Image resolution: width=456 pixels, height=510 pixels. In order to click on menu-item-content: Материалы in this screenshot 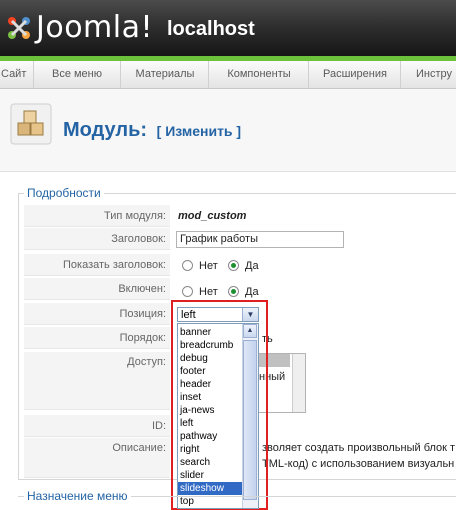, I will do `click(165, 74)`.